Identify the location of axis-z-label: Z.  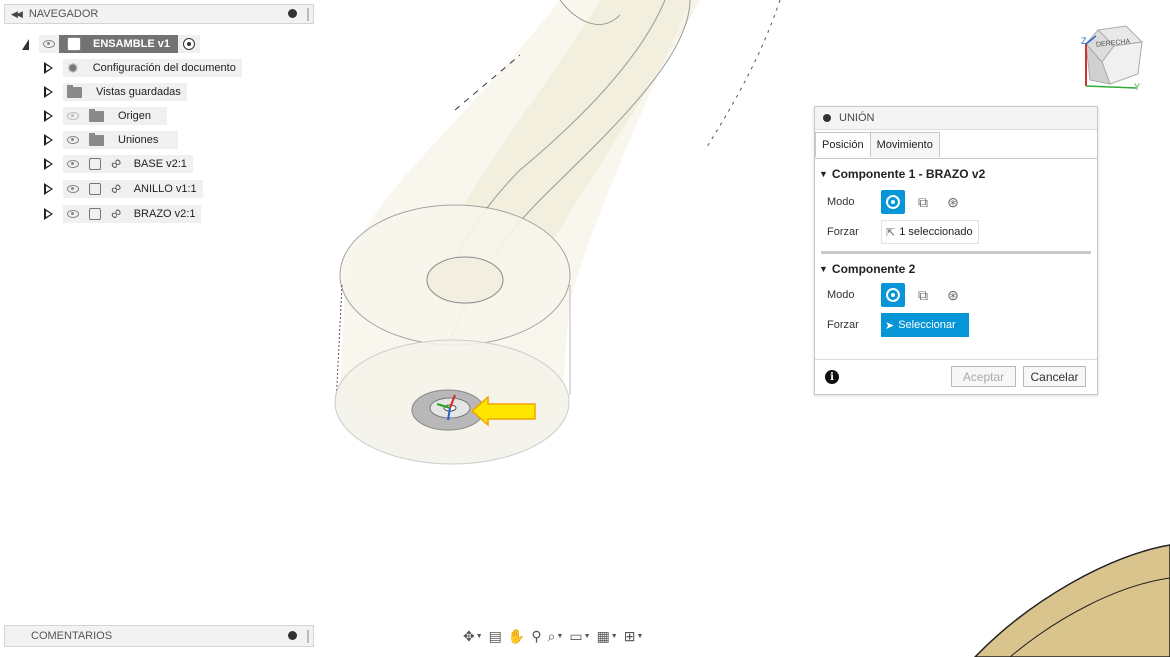
(1084, 41).